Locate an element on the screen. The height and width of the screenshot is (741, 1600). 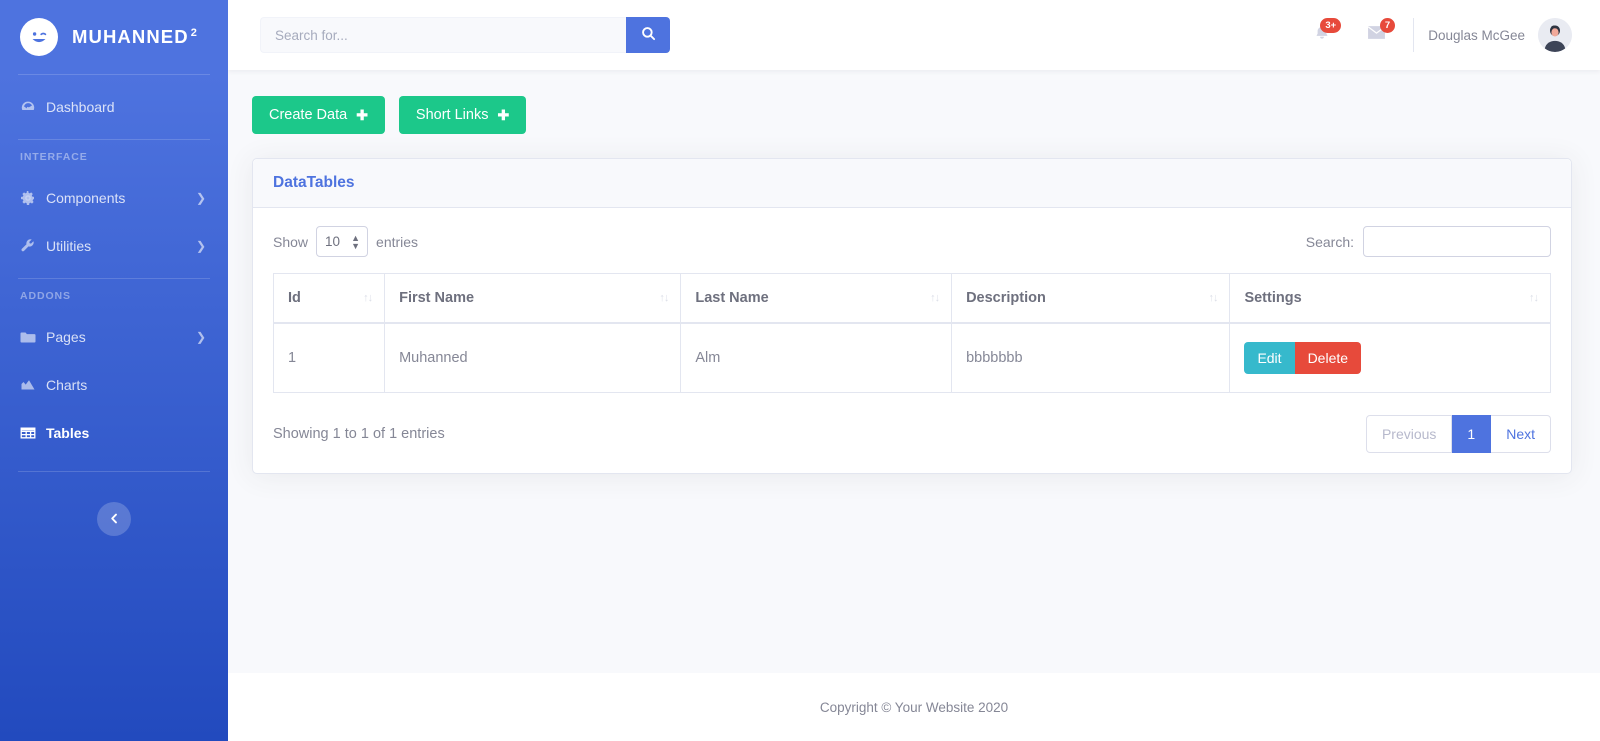
column-header-settings: Settings ↑↓ is located at coordinates (1390, 298).